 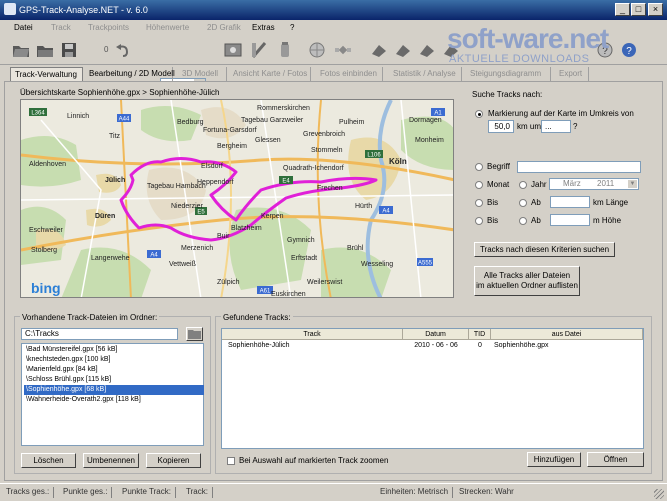 What do you see at coordinates (501, 126) in the screenshot?
I see `radius-input: 50,0` at bounding box center [501, 126].